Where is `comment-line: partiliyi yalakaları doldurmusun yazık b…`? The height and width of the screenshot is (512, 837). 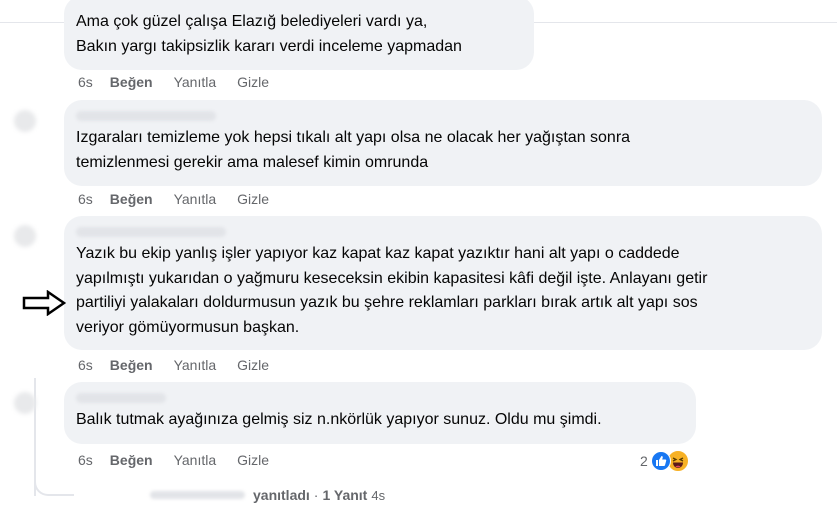
comment-line: partiliyi yalakaları doldurmusun yazık b… is located at coordinates (387, 302).